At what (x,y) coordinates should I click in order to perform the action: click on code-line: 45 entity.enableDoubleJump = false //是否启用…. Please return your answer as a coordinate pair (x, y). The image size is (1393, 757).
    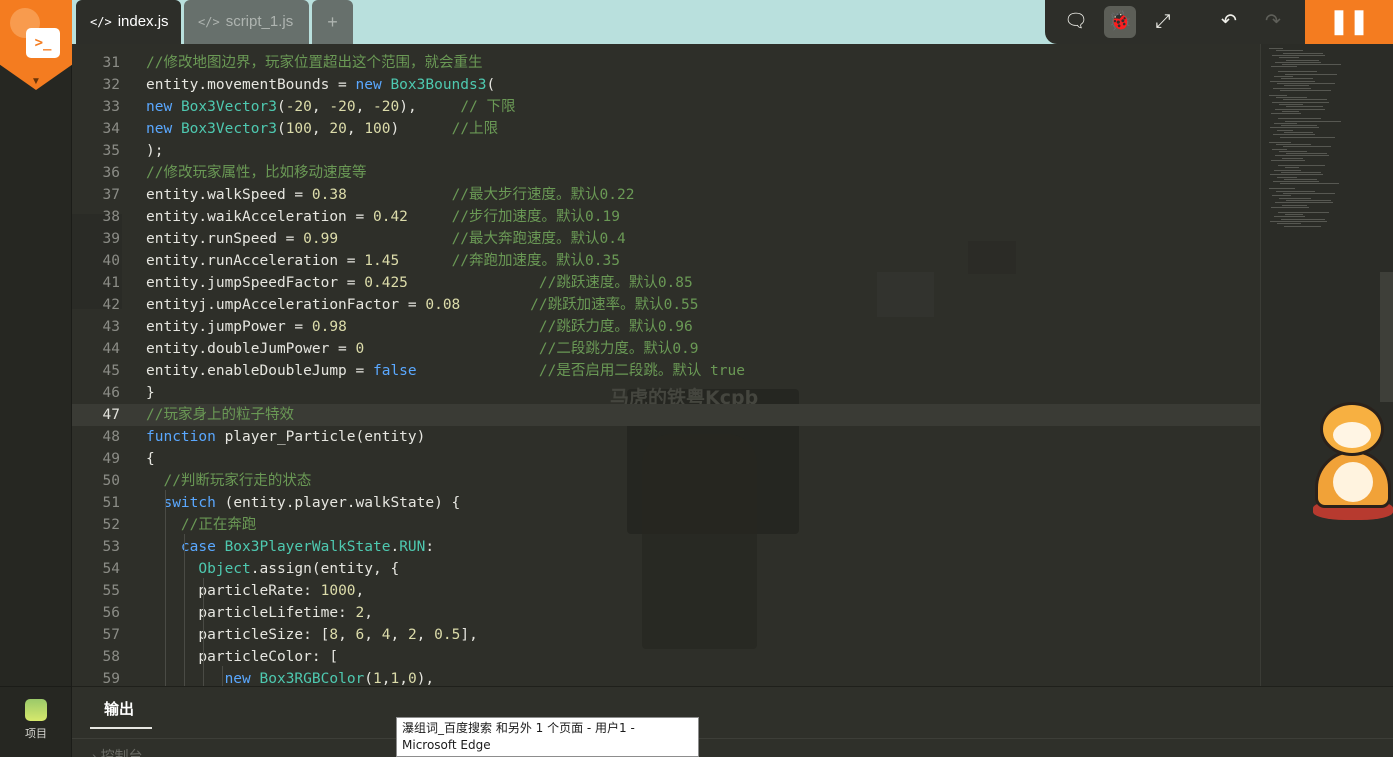
    Looking at the image, I should click on (666, 371).